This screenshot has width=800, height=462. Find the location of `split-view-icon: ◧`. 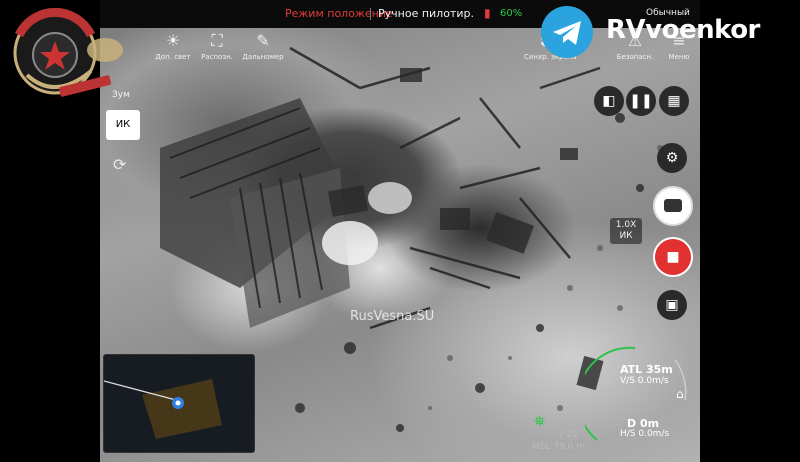

split-view-icon: ◧ is located at coordinates (609, 101).